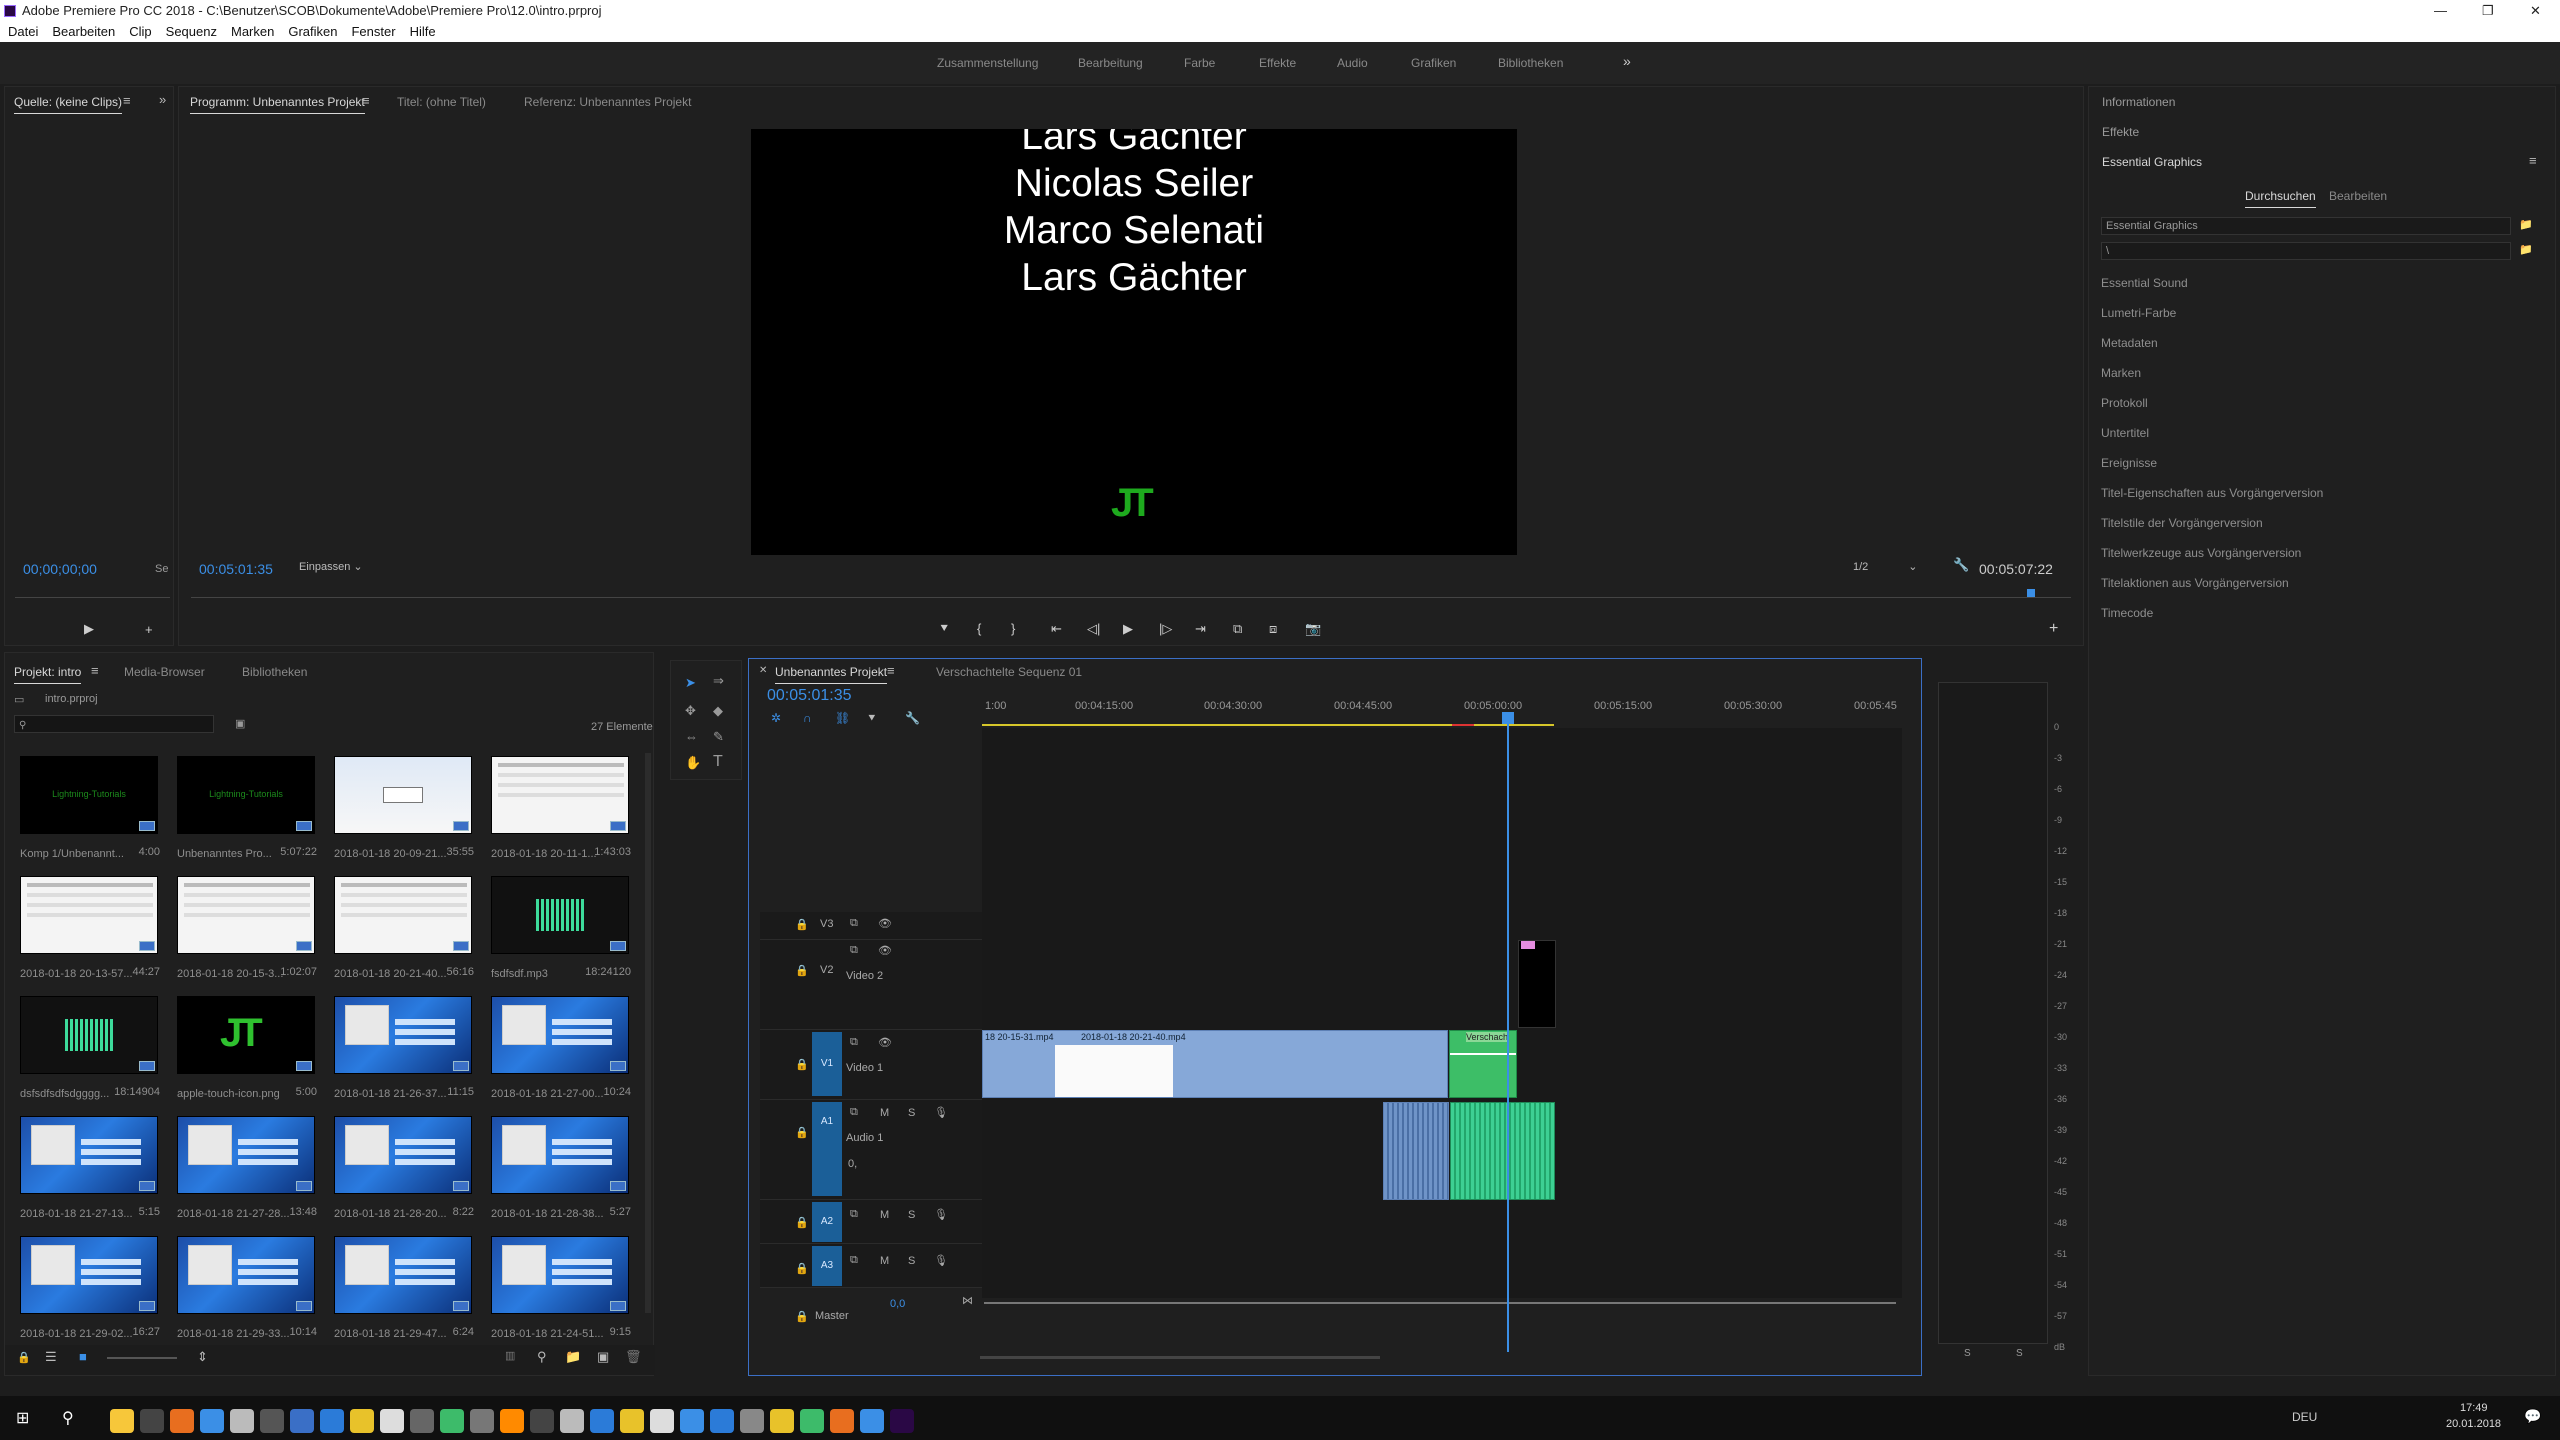 This screenshot has height=1440, width=2560. What do you see at coordinates (89, 629) in the screenshot?
I see `source-play-icon: ▶` at bounding box center [89, 629].